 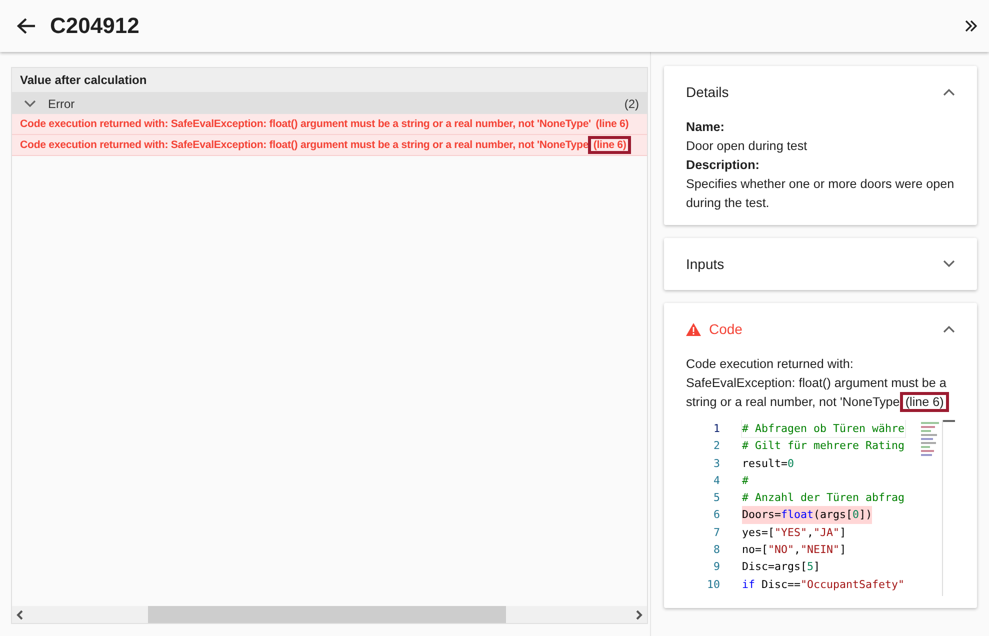 What do you see at coordinates (716, 515) in the screenshot?
I see `line-number: 6` at bounding box center [716, 515].